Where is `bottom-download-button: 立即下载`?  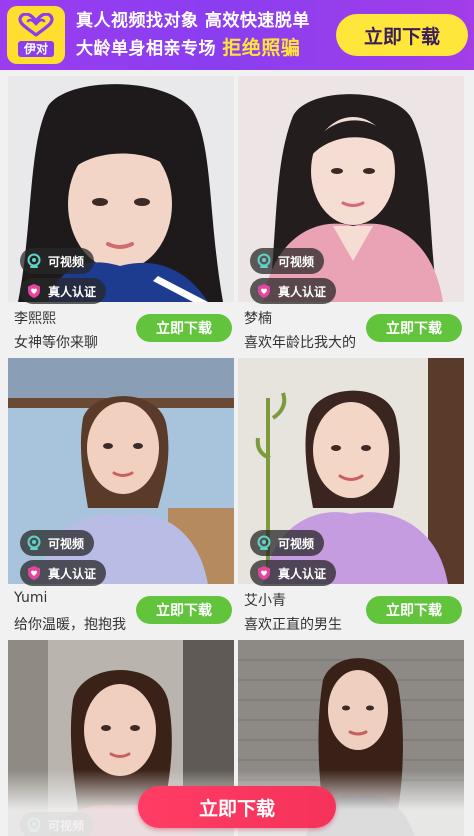 bottom-download-button: 立即下载 is located at coordinates (237, 807).